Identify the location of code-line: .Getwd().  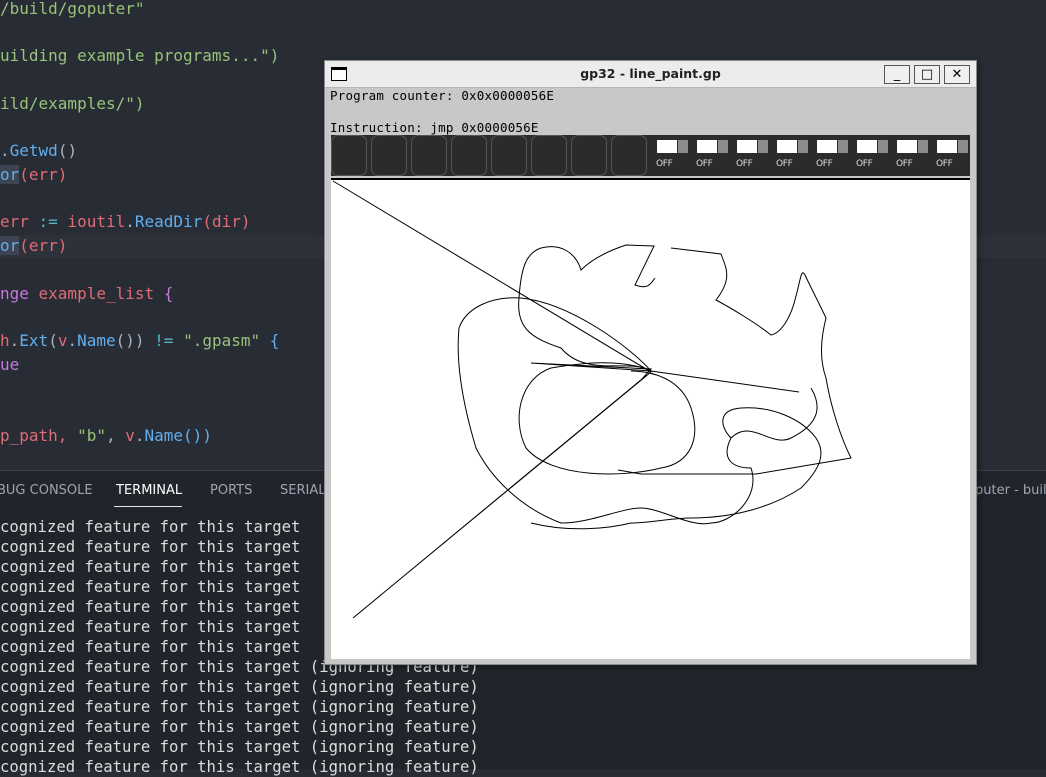
(38, 151).